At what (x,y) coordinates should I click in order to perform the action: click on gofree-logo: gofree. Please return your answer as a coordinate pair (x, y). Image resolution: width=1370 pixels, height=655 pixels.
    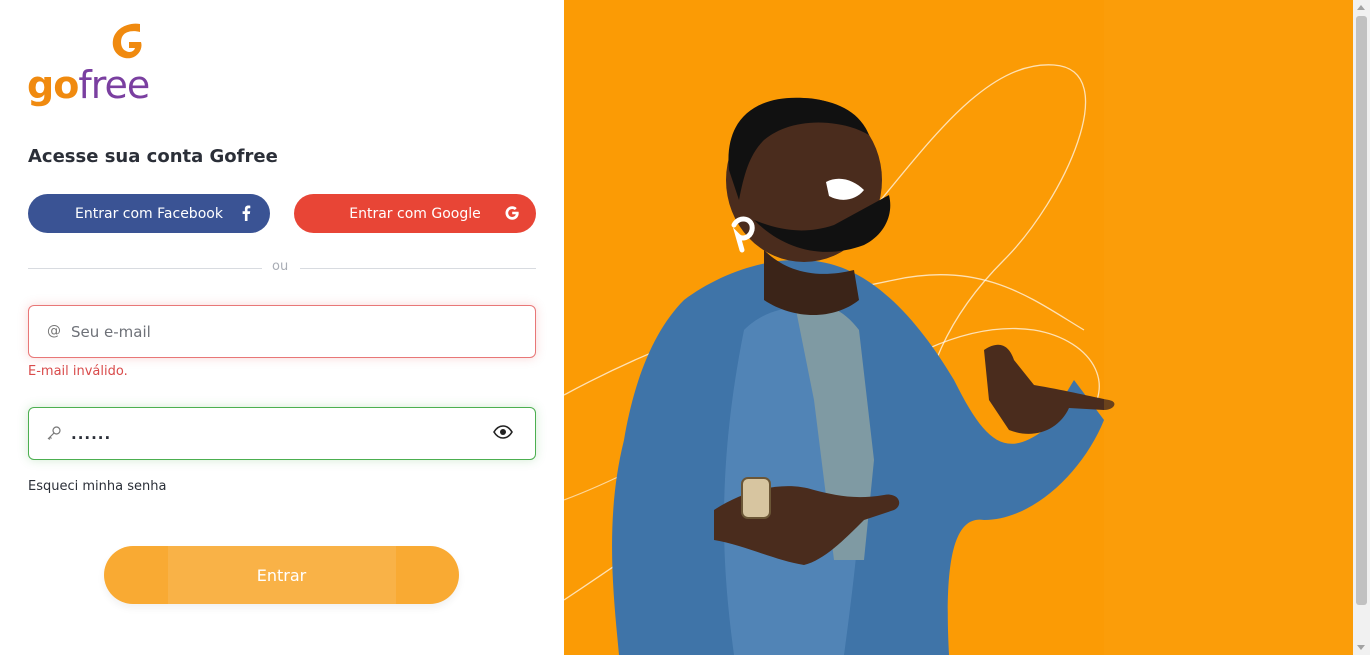
    Looking at the image, I should click on (97, 66).